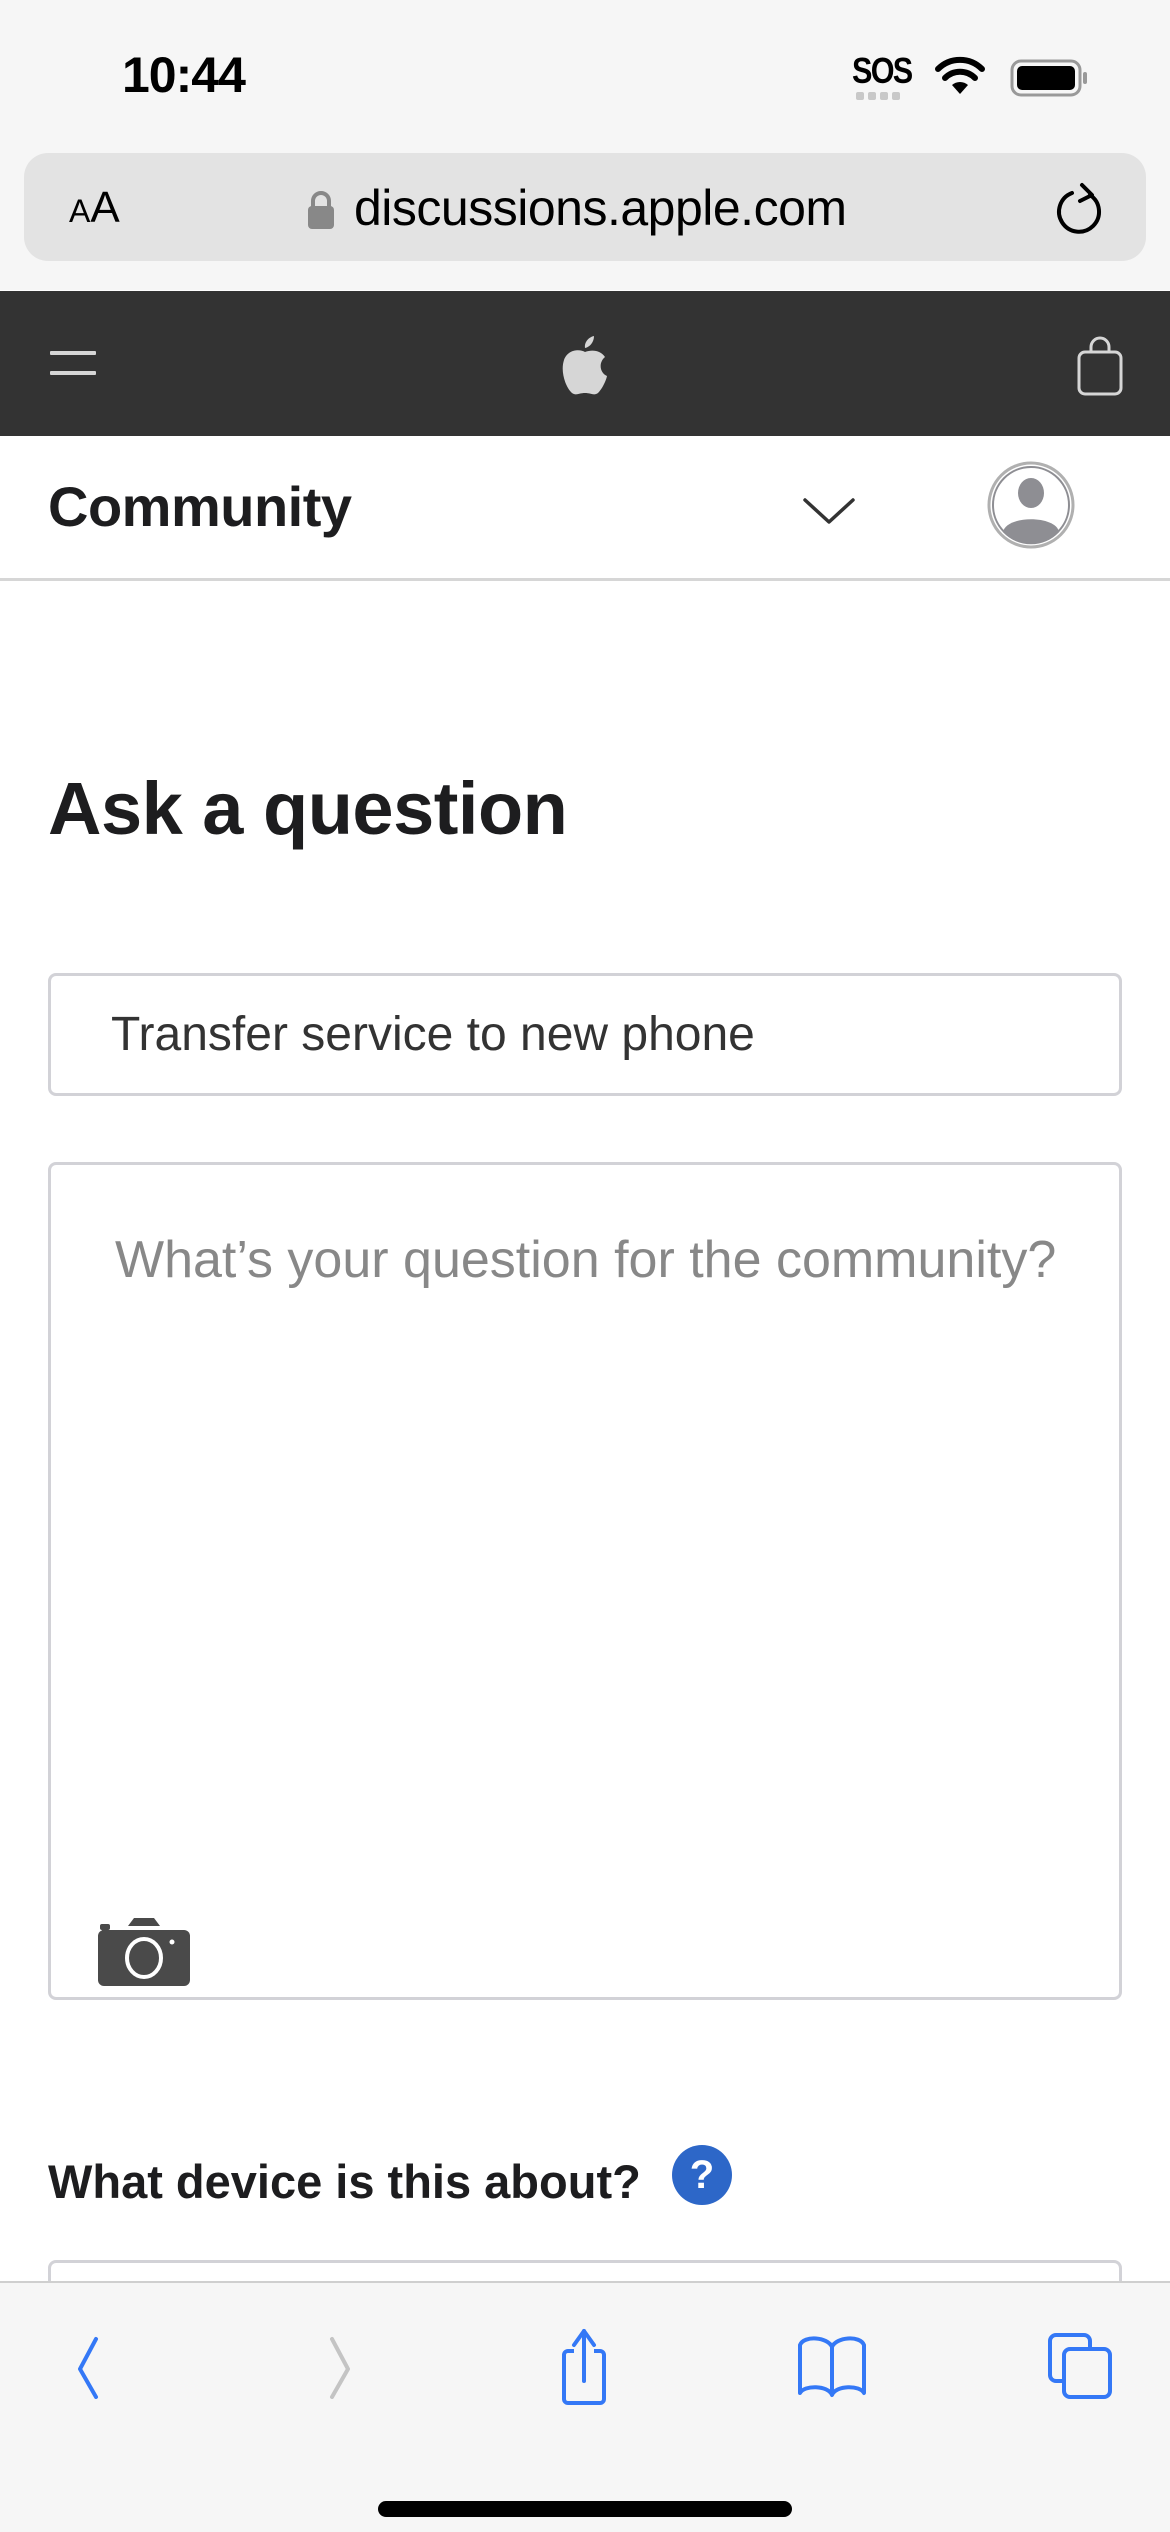 Image resolution: width=1170 pixels, height=2532 pixels. I want to click on share-button, so click(584, 2367).